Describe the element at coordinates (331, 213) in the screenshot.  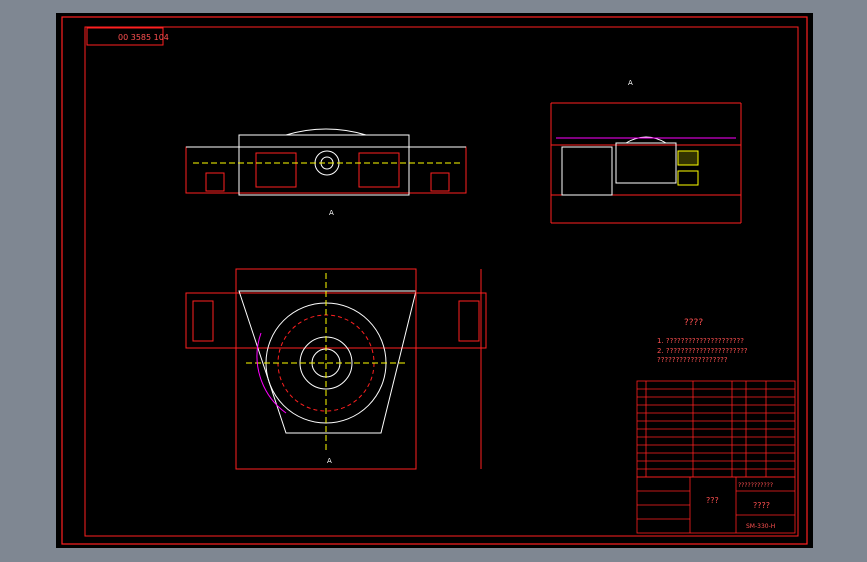
I see `section-mark-top: A` at that location.